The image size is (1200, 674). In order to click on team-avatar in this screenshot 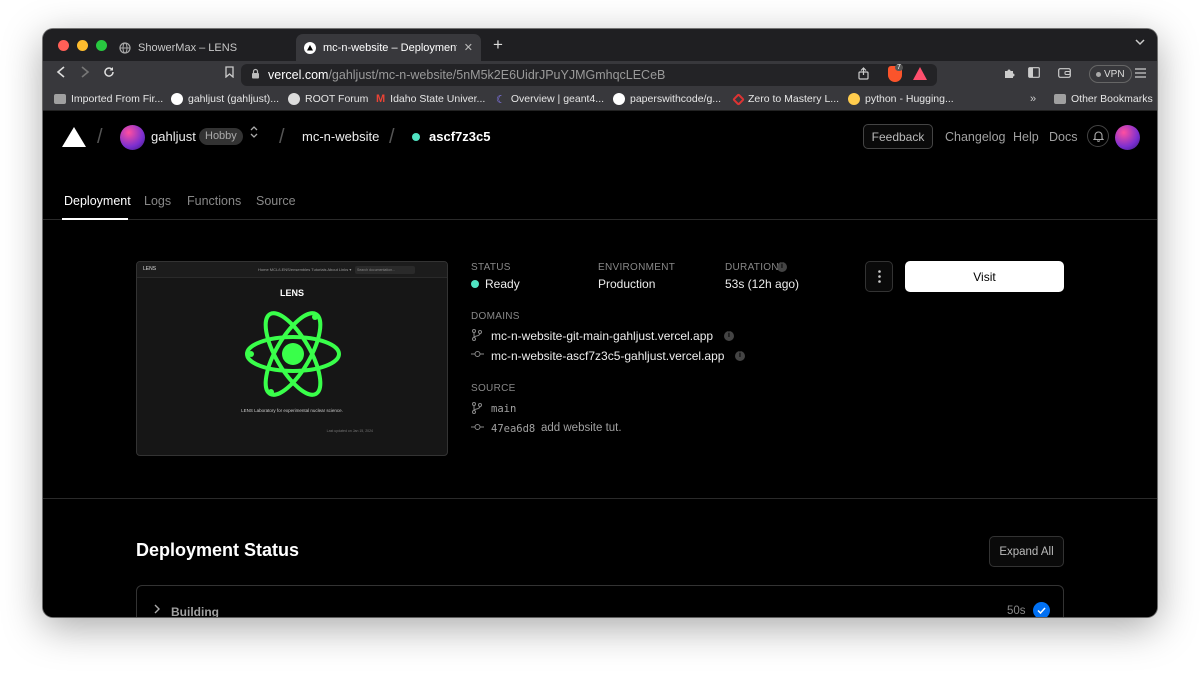, I will do `click(132, 137)`.